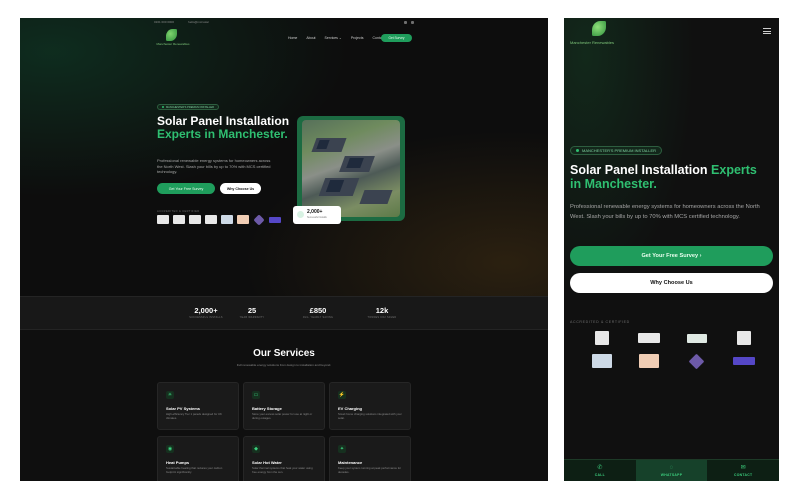  What do you see at coordinates (592, 42) in the screenshot?
I see `mobile-logo-text: Manchester Renewables` at bounding box center [592, 42].